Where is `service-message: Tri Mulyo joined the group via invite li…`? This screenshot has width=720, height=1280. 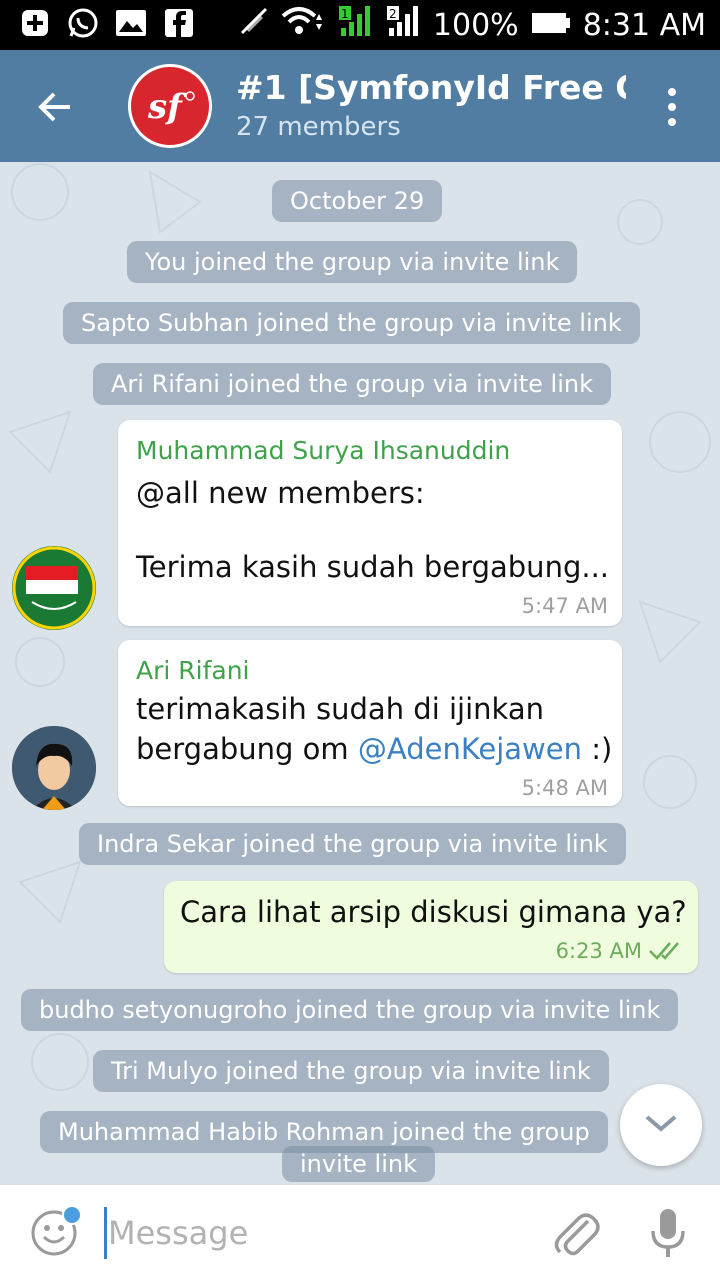
service-message: Tri Mulyo joined the group via invite li… is located at coordinates (351, 1071).